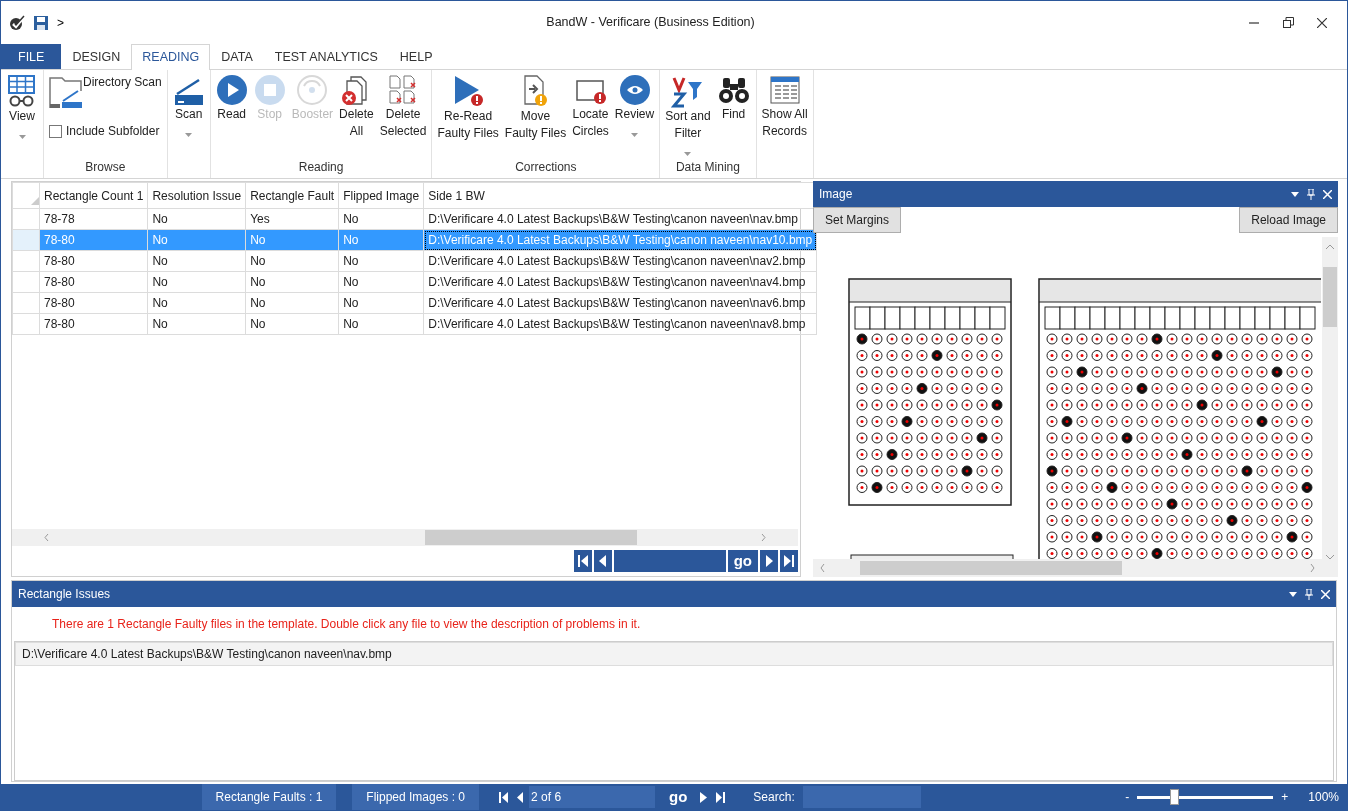 The width and height of the screenshot is (1348, 811). I want to click on last-page-button, so click(789, 561).